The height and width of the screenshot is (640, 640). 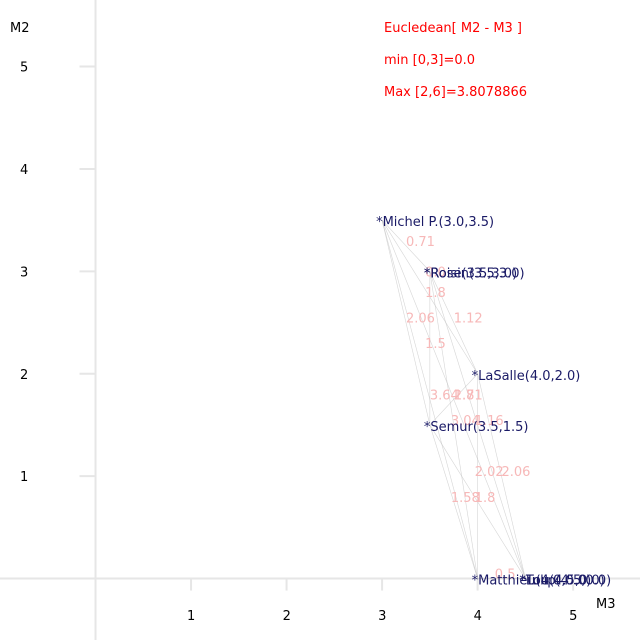 What do you see at coordinates (561, 581) in the screenshot?
I see `point-label: *Lou(4.5,0.0)` at bounding box center [561, 581].